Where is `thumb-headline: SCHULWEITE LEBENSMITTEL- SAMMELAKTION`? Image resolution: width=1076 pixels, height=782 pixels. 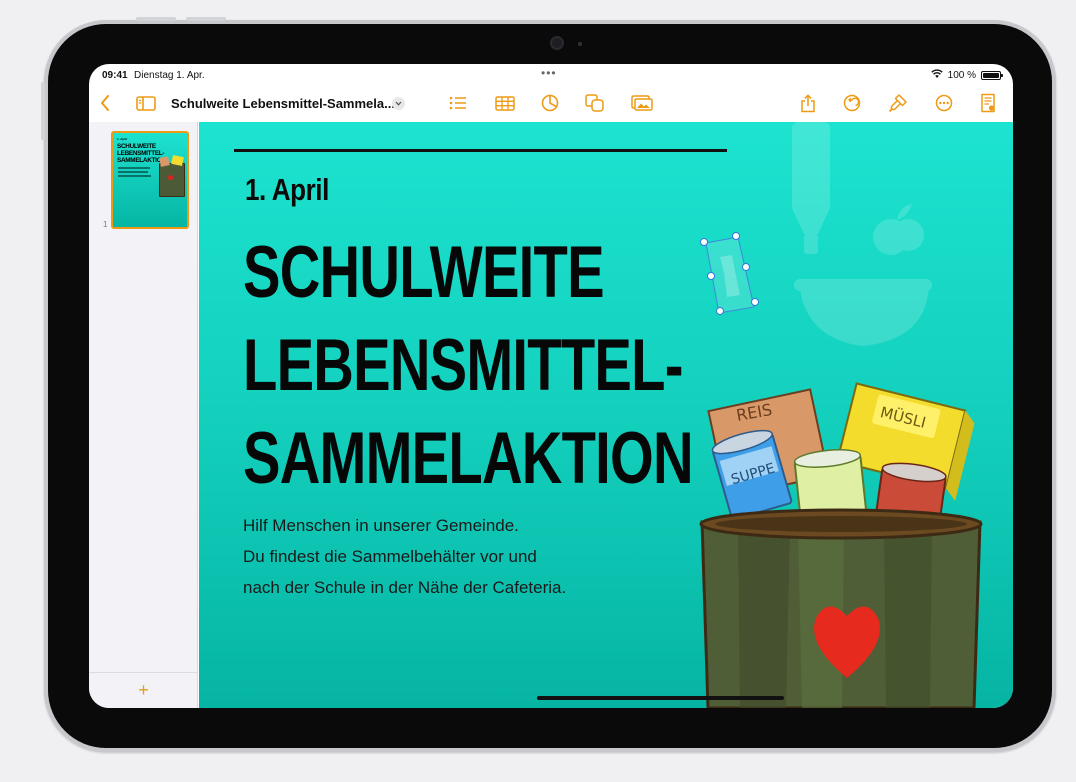
thumb-headline: SCHULWEITE LEBENSMITTEL- SAMMELAKTION is located at coordinates (141, 153).